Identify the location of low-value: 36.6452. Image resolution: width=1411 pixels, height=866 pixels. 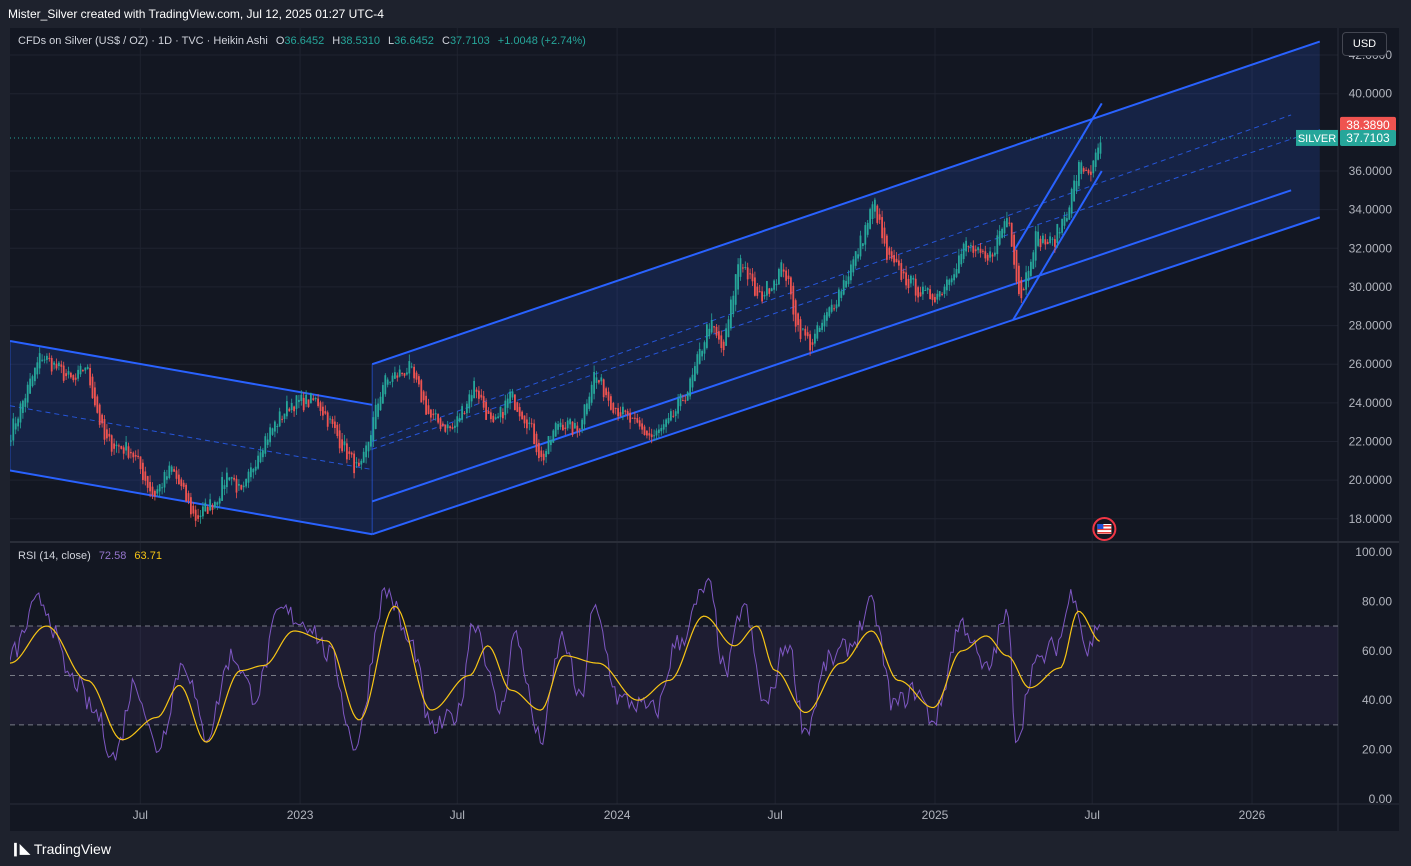
(414, 41).